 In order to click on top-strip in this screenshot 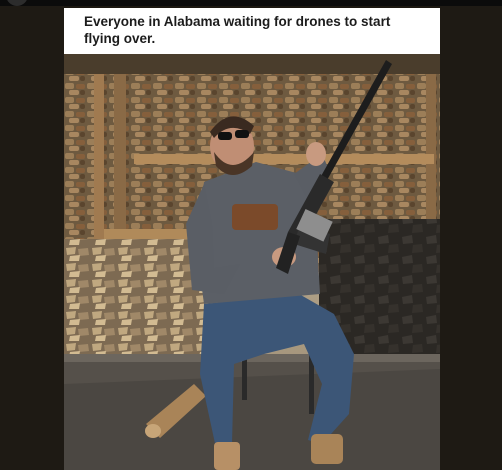, I will do `click(251, 3)`.